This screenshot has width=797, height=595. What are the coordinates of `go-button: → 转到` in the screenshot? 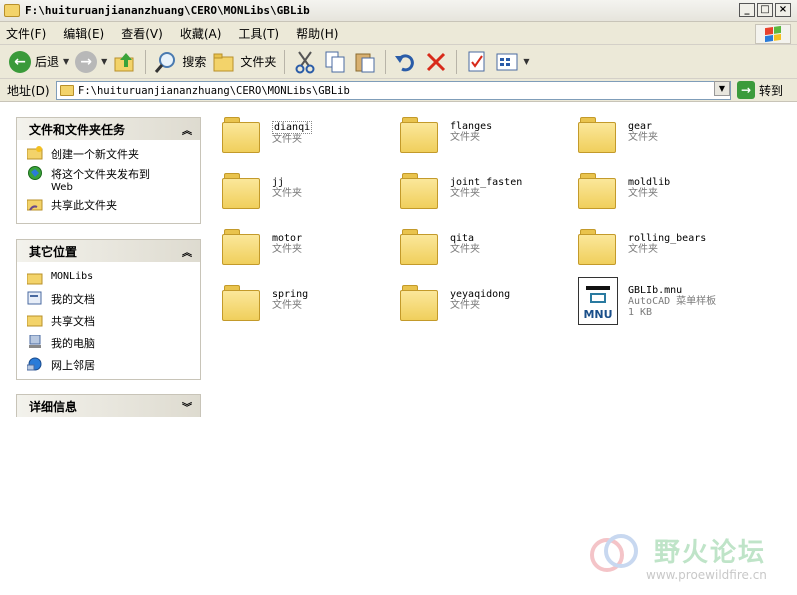 It's located at (760, 90).